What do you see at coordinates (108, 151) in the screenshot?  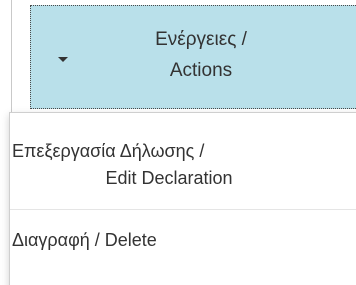 I see `edit-declaration-label-greek: Επεξεργασία Δήλωσης /` at bounding box center [108, 151].